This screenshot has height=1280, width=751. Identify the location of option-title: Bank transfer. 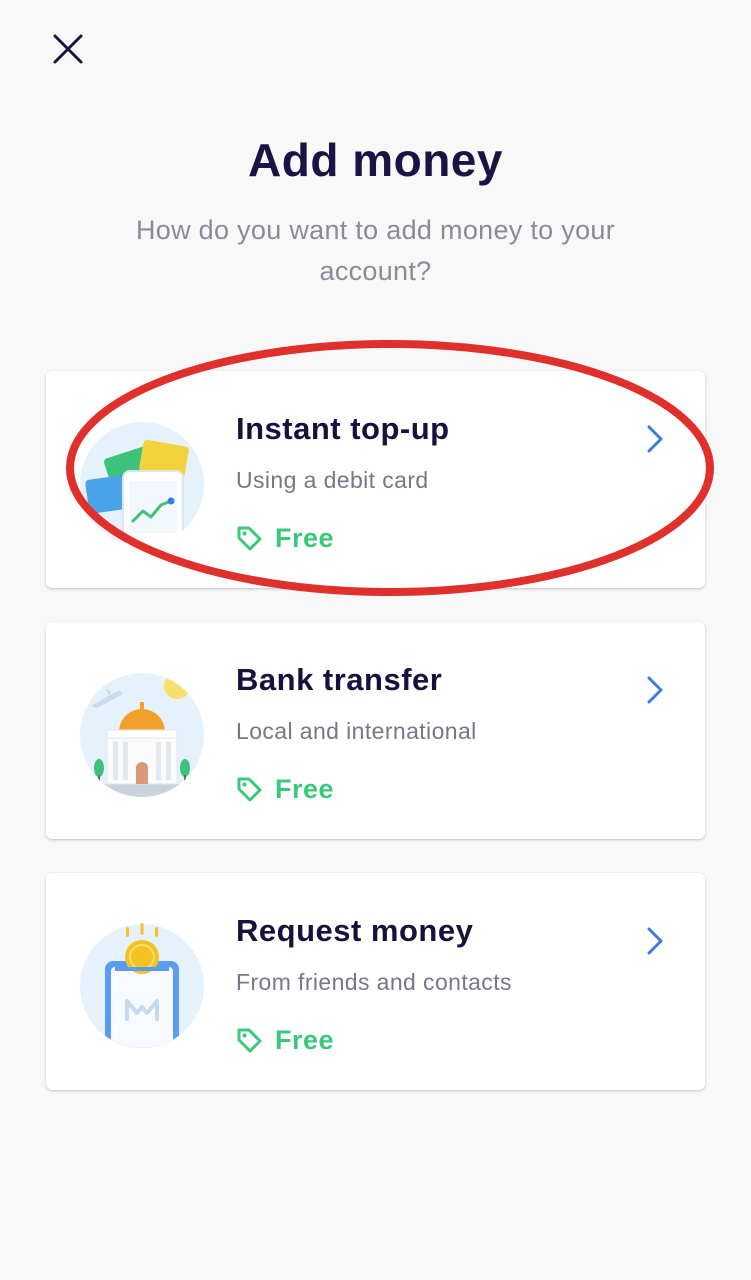
(339, 679).